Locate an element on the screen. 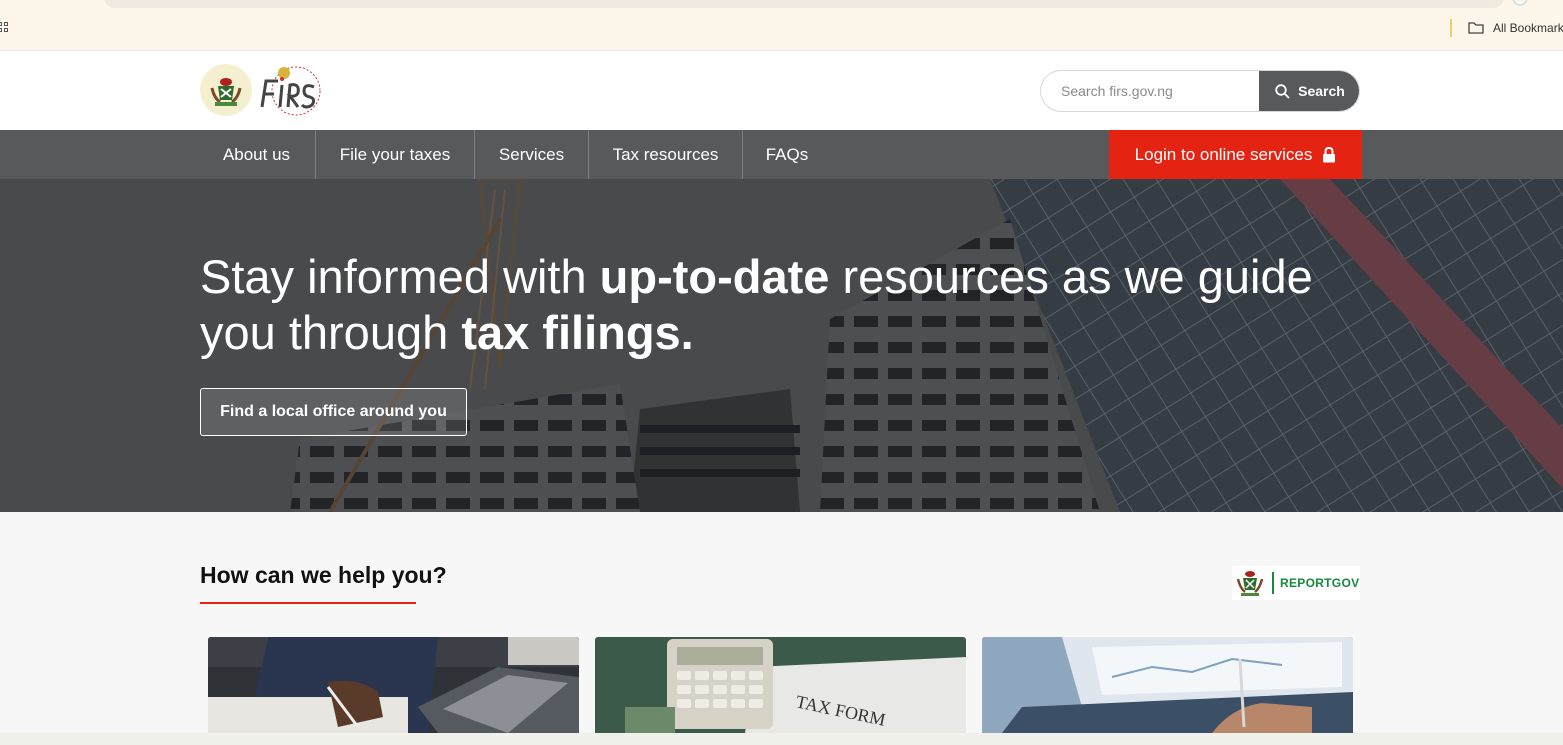 The height and width of the screenshot is (745, 1563). nav-file-your-taxes: File your taxes is located at coordinates (395, 154).